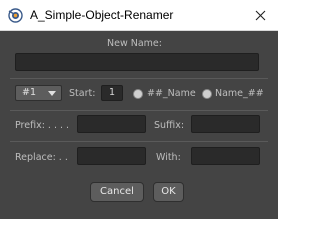 This screenshot has width=320, height=240. I want to click on app-icon, so click(15, 15).